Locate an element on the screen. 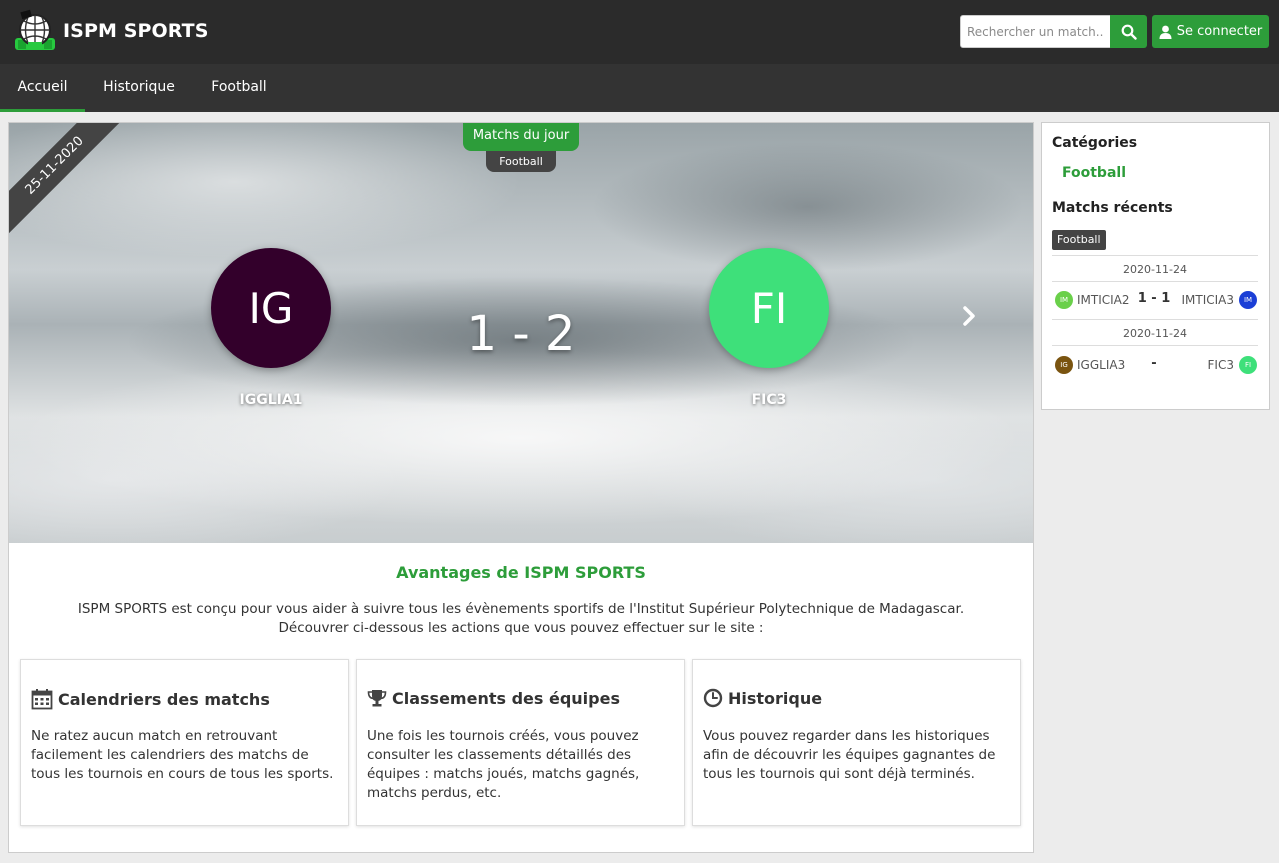 The height and width of the screenshot is (863, 1279). ispm-logo is located at coordinates (35, 31).